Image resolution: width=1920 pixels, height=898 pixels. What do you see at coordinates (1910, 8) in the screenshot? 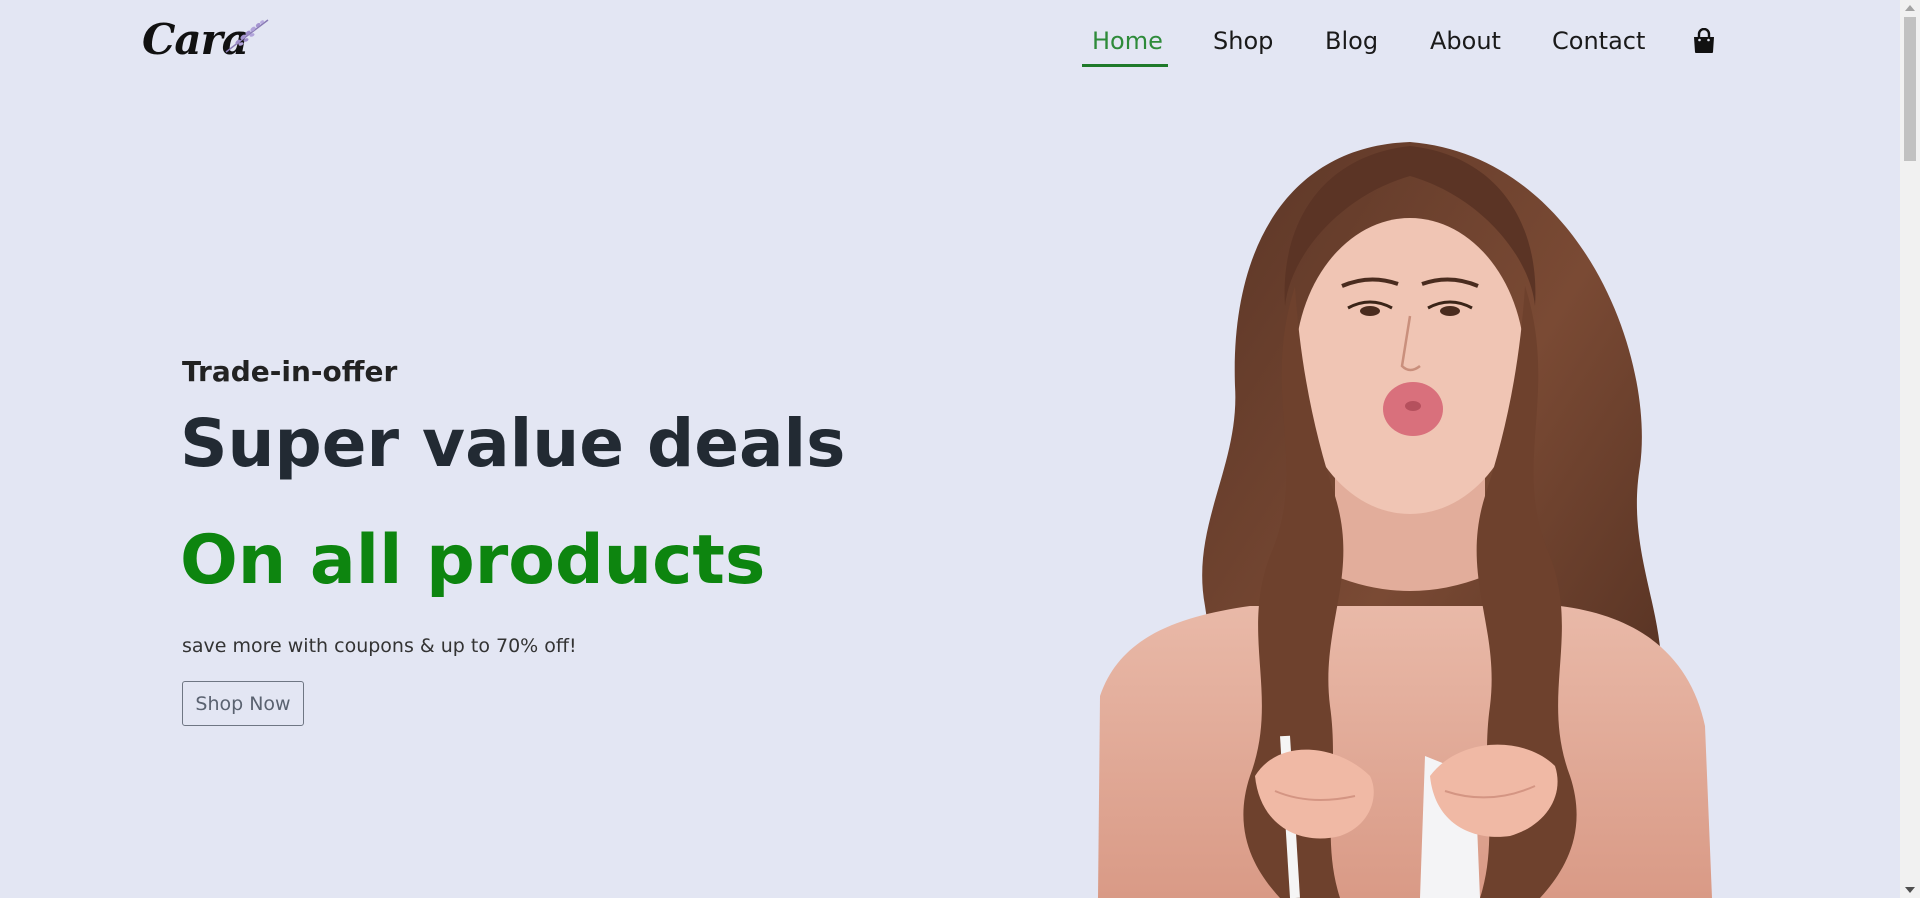
I see `scroll-up-icon` at bounding box center [1910, 8].